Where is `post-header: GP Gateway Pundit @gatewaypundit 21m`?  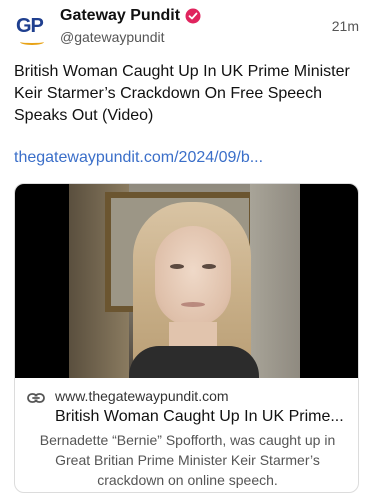
post-header: GP Gateway Pundit @gatewaypundit 21m is located at coordinates (186, 28).